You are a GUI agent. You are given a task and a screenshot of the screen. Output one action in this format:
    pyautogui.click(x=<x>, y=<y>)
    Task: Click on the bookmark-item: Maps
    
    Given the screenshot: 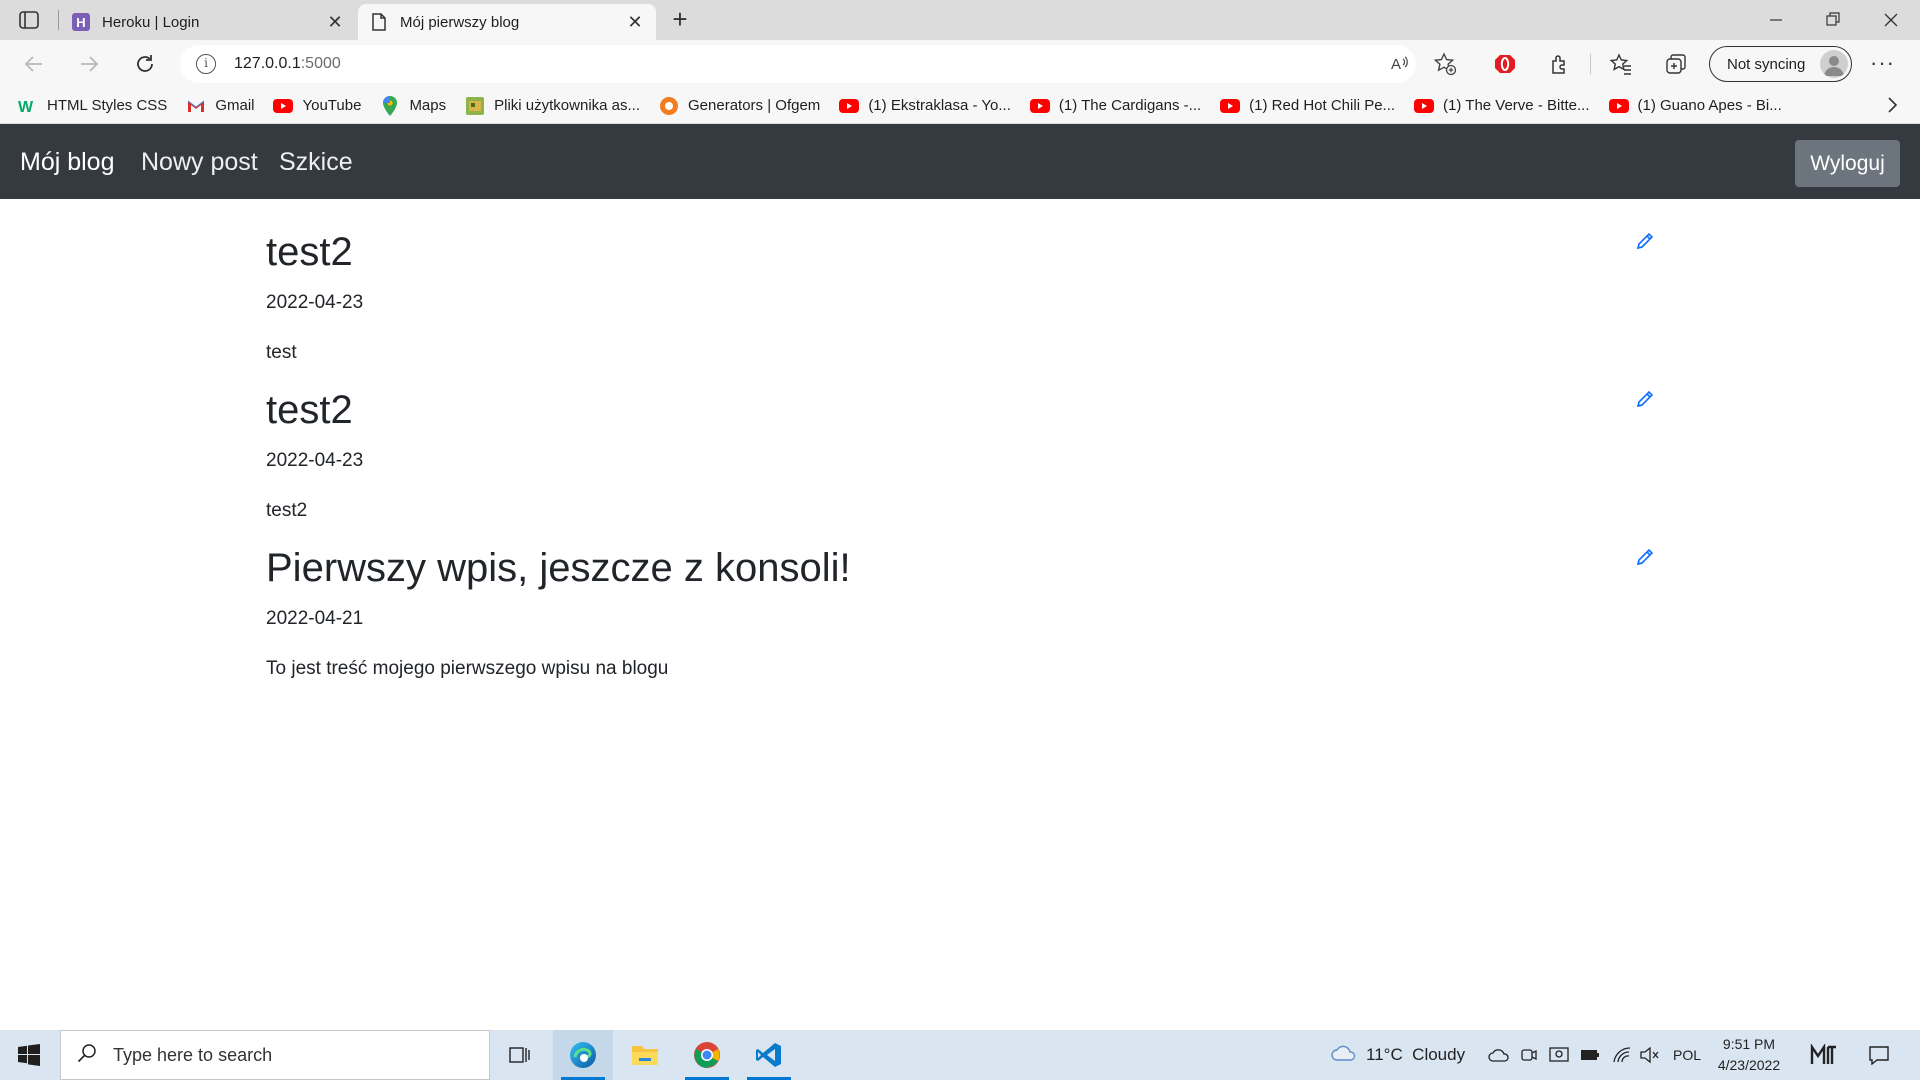 What is the action you would take?
    pyautogui.click(x=413, y=105)
    